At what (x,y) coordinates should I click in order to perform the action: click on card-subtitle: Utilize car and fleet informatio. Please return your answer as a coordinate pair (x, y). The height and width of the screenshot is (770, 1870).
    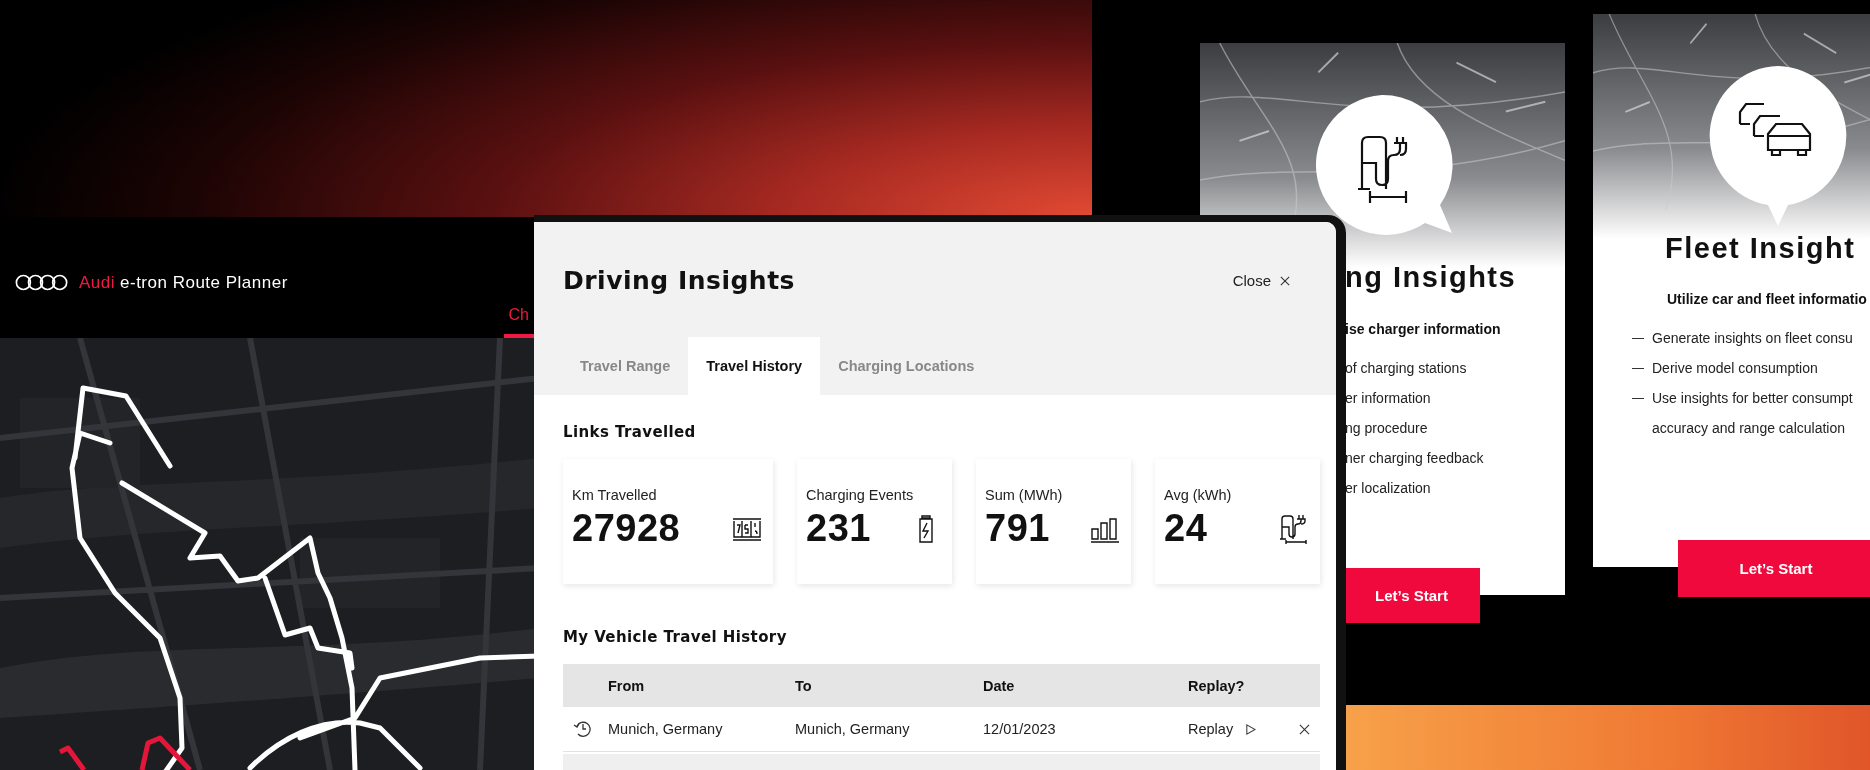
    Looking at the image, I should click on (1767, 299).